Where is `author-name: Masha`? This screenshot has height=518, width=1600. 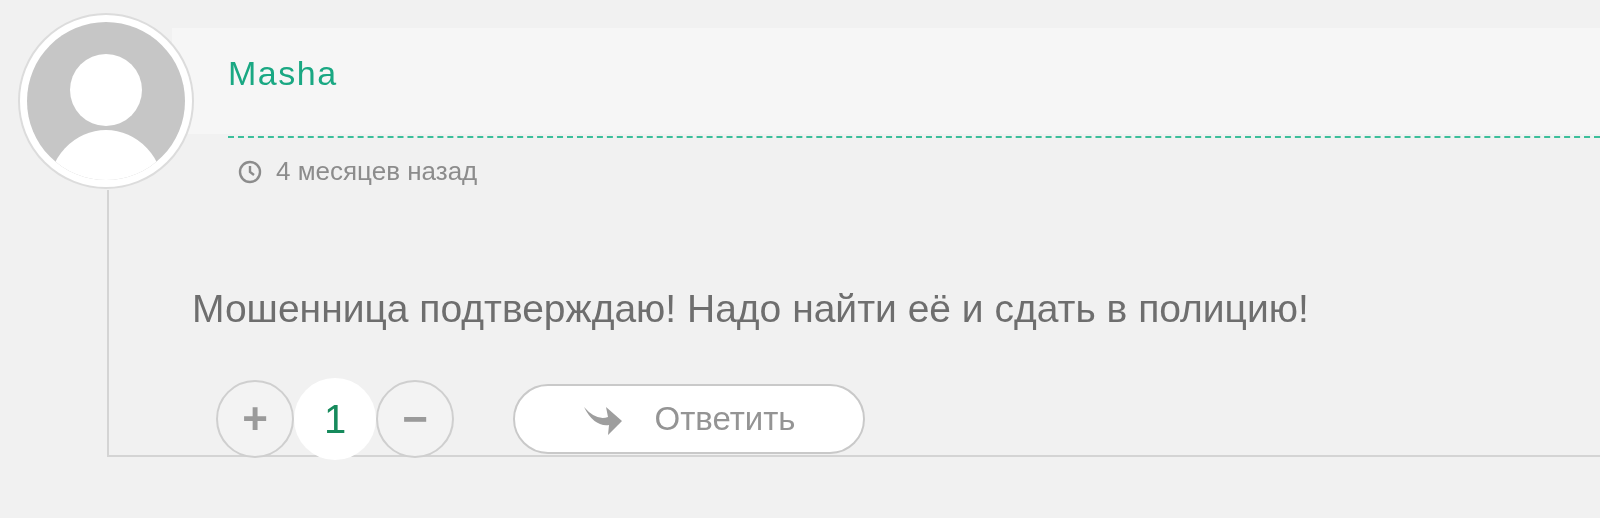
author-name: Masha is located at coordinates (283, 73).